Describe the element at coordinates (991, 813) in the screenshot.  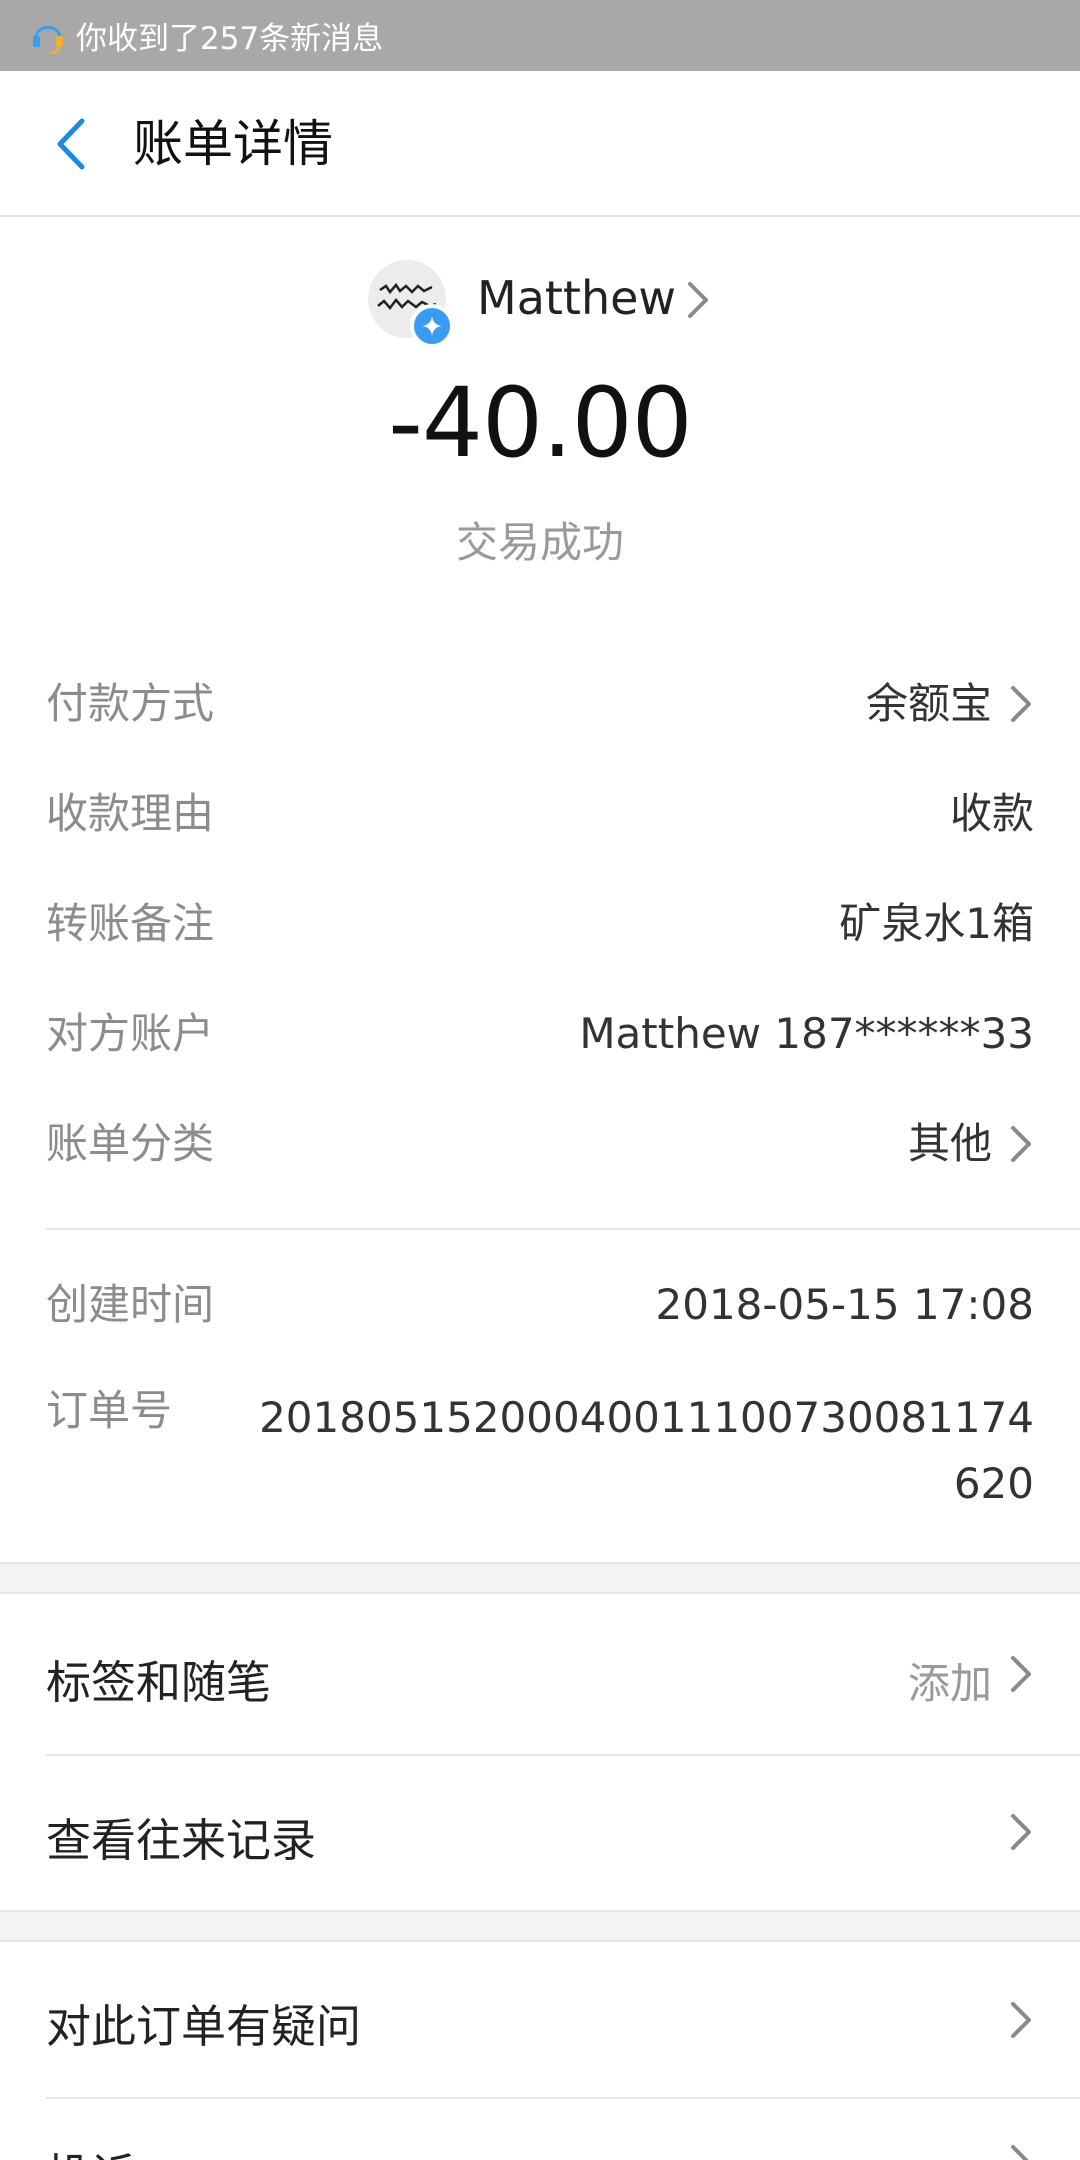
I see `detail-value: 收款` at that location.